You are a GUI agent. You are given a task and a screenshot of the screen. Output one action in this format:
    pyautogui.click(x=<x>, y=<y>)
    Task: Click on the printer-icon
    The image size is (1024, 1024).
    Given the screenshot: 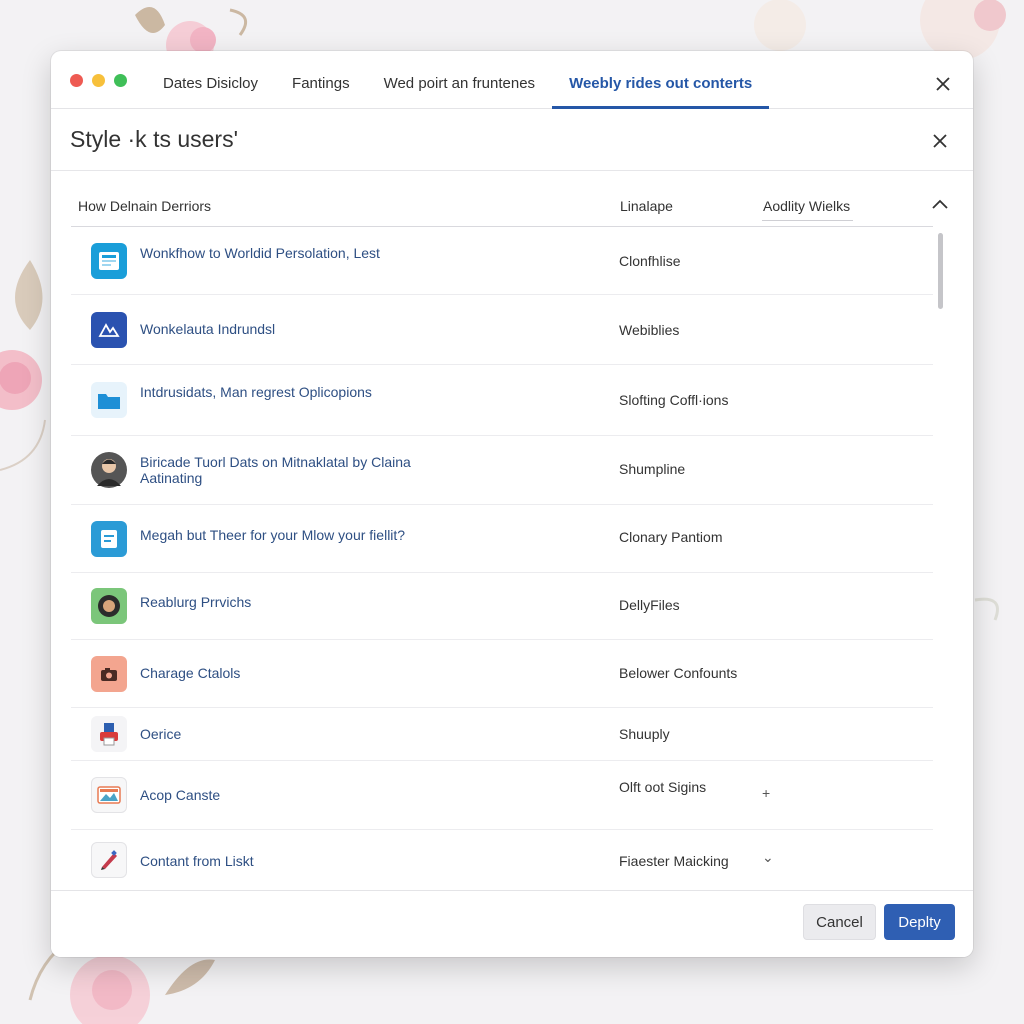 What is the action you would take?
    pyautogui.click(x=109, y=734)
    